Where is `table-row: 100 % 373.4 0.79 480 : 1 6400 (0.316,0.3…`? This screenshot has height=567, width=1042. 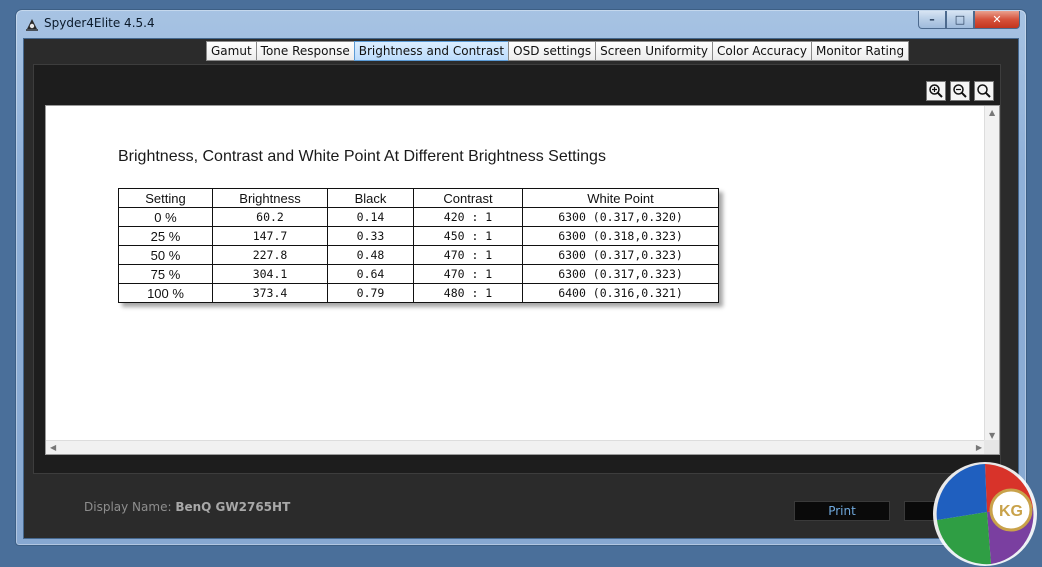
table-row: 100 % 373.4 0.79 480 : 1 6400 (0.316,0.3… is located at coordinates (418, 293).